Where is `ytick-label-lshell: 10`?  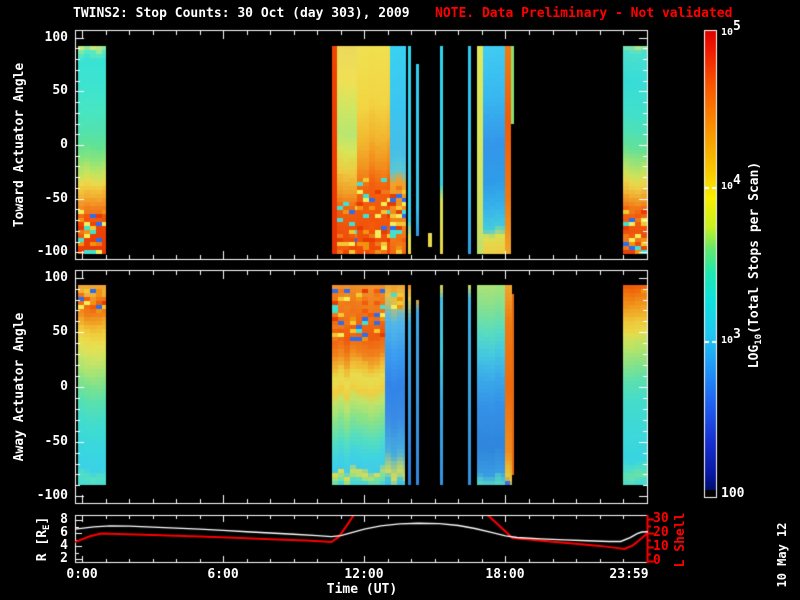 ytick-label-lshell: 10 is located at coordinates (661, 546).